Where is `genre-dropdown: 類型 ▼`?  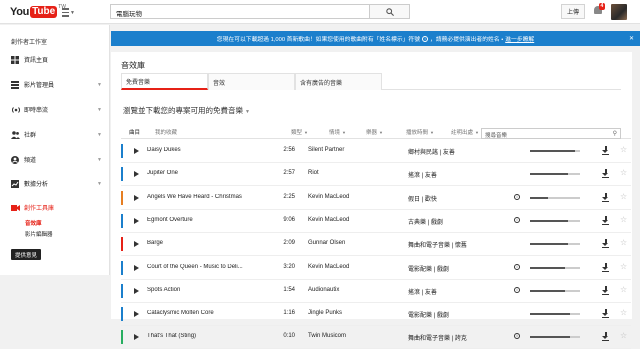 genre-dropdown: 類型 ▼ is located at coordinates (299, 132).